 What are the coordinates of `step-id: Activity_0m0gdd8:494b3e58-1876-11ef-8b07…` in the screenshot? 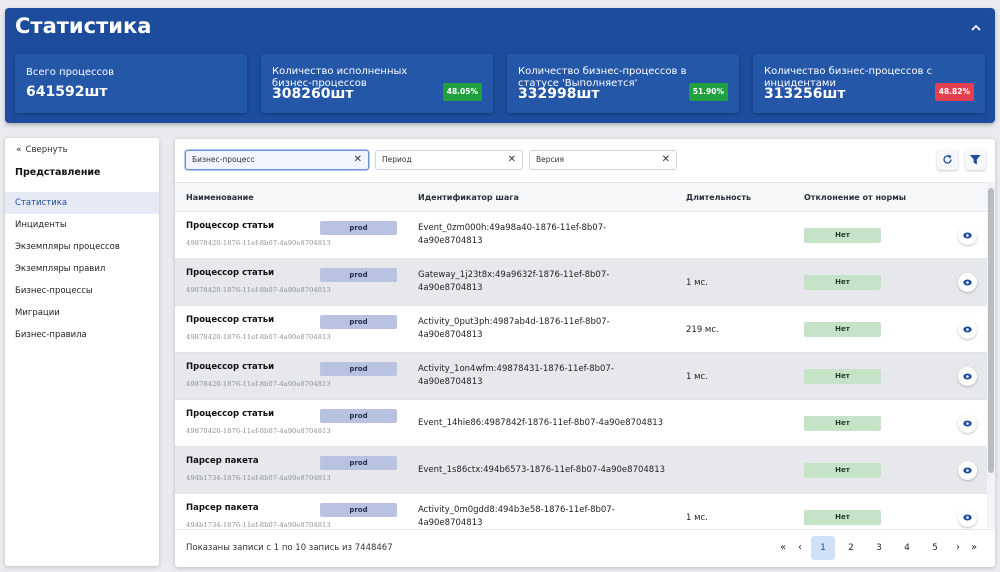 It's located at (516, 516).